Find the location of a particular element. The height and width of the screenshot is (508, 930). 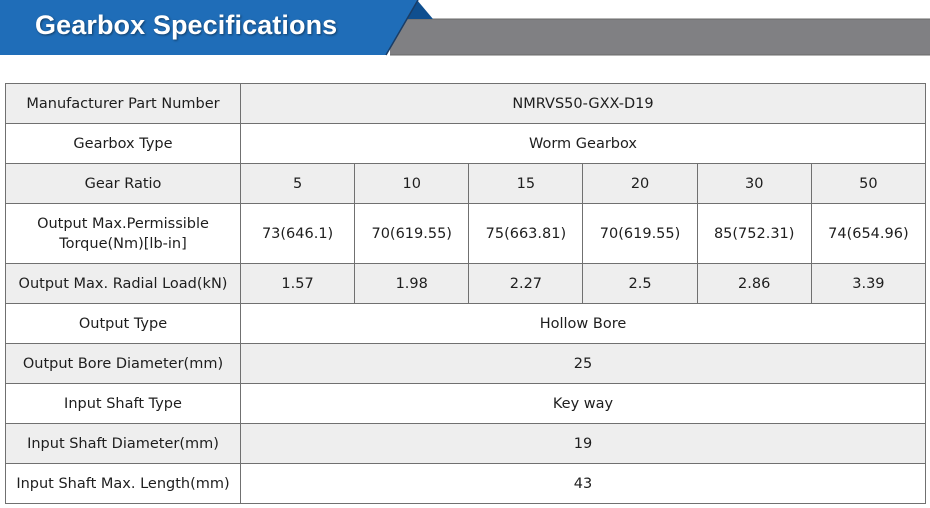

torque-cell: 75(663.81) is located at coordinates (526, 233).